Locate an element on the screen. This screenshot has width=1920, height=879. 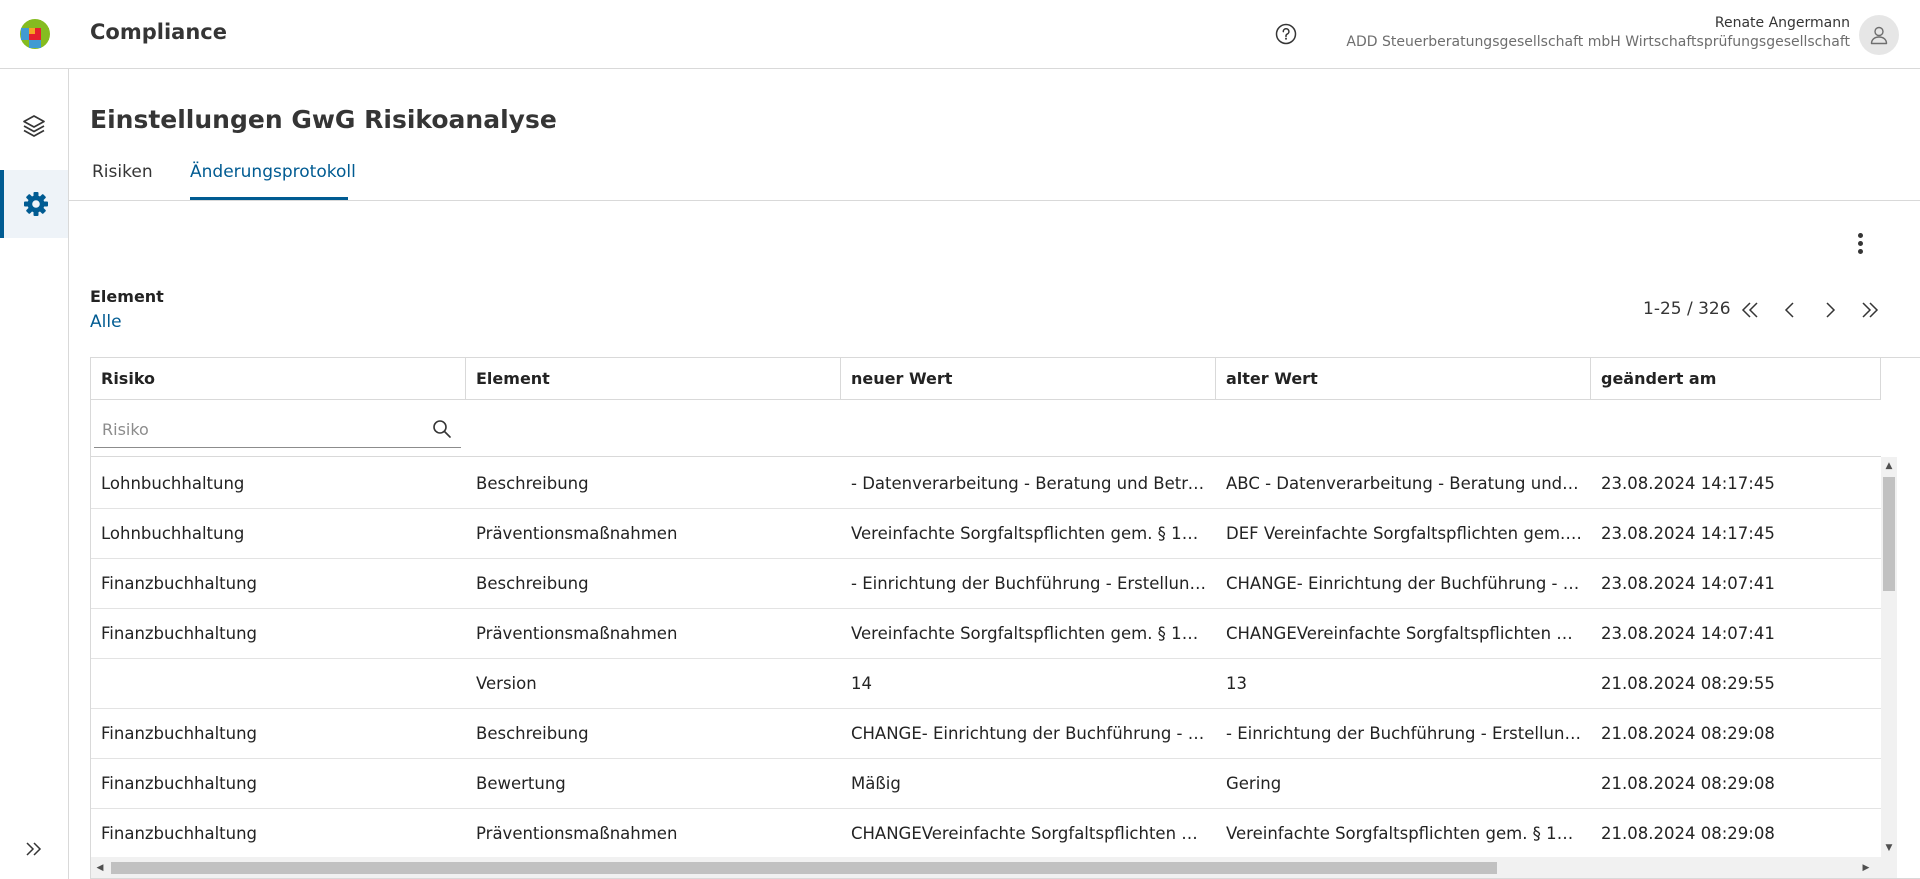
last-page-button is located at coordinates (1870, 310).